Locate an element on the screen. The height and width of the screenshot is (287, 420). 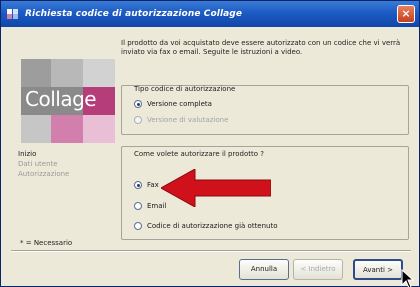
authorization-method-group-title: Come volete autorizzare il prodotto ? is located at coordinates (199, 154).